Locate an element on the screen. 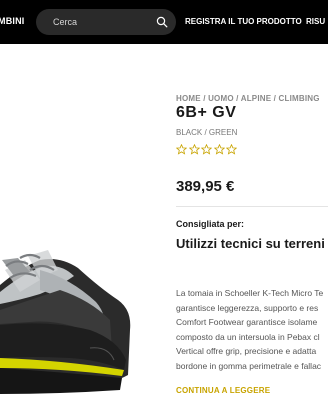  description-line: composto da un intersuola in Pebax cl is located at coordinates (248, 336).